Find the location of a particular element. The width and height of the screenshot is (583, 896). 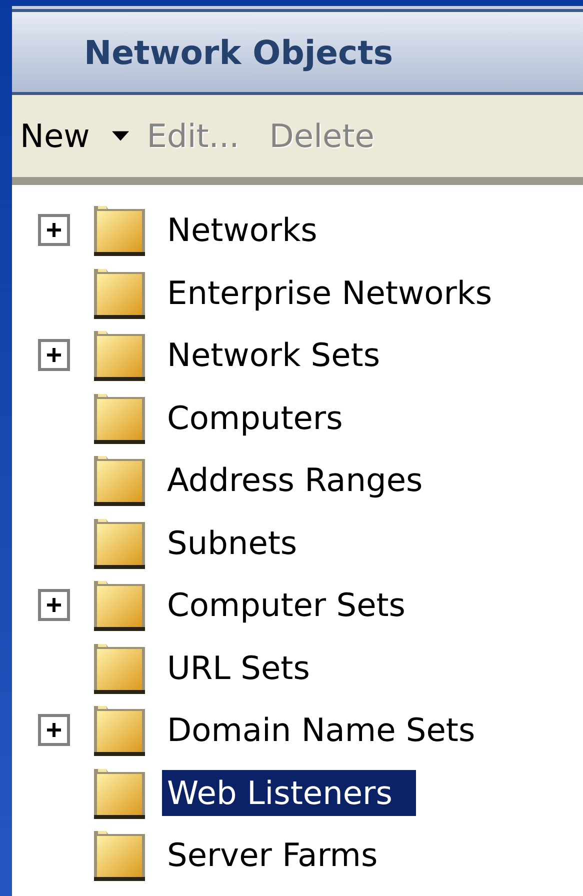

tree-item: Server Farms is located at coordinates (272, 855).